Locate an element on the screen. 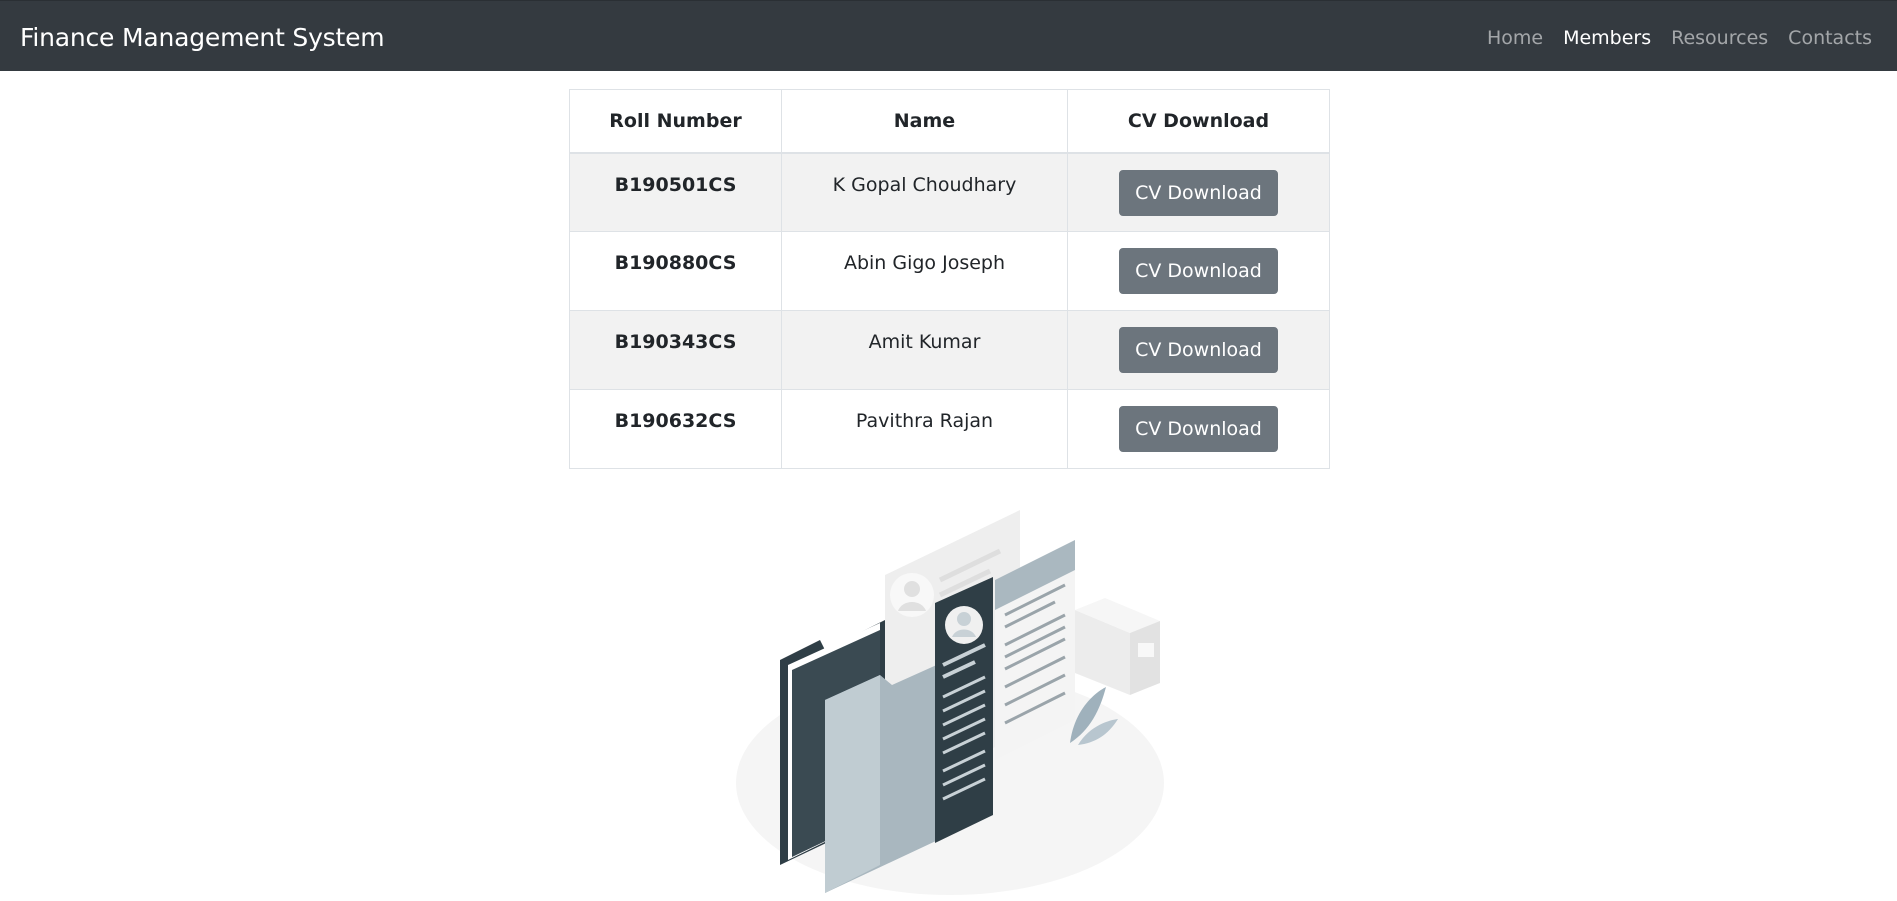 Image resolution: width=1897 pixels, height=901 pixels. roll-number-cell: B190501CS is located at coordinates (675, 192).